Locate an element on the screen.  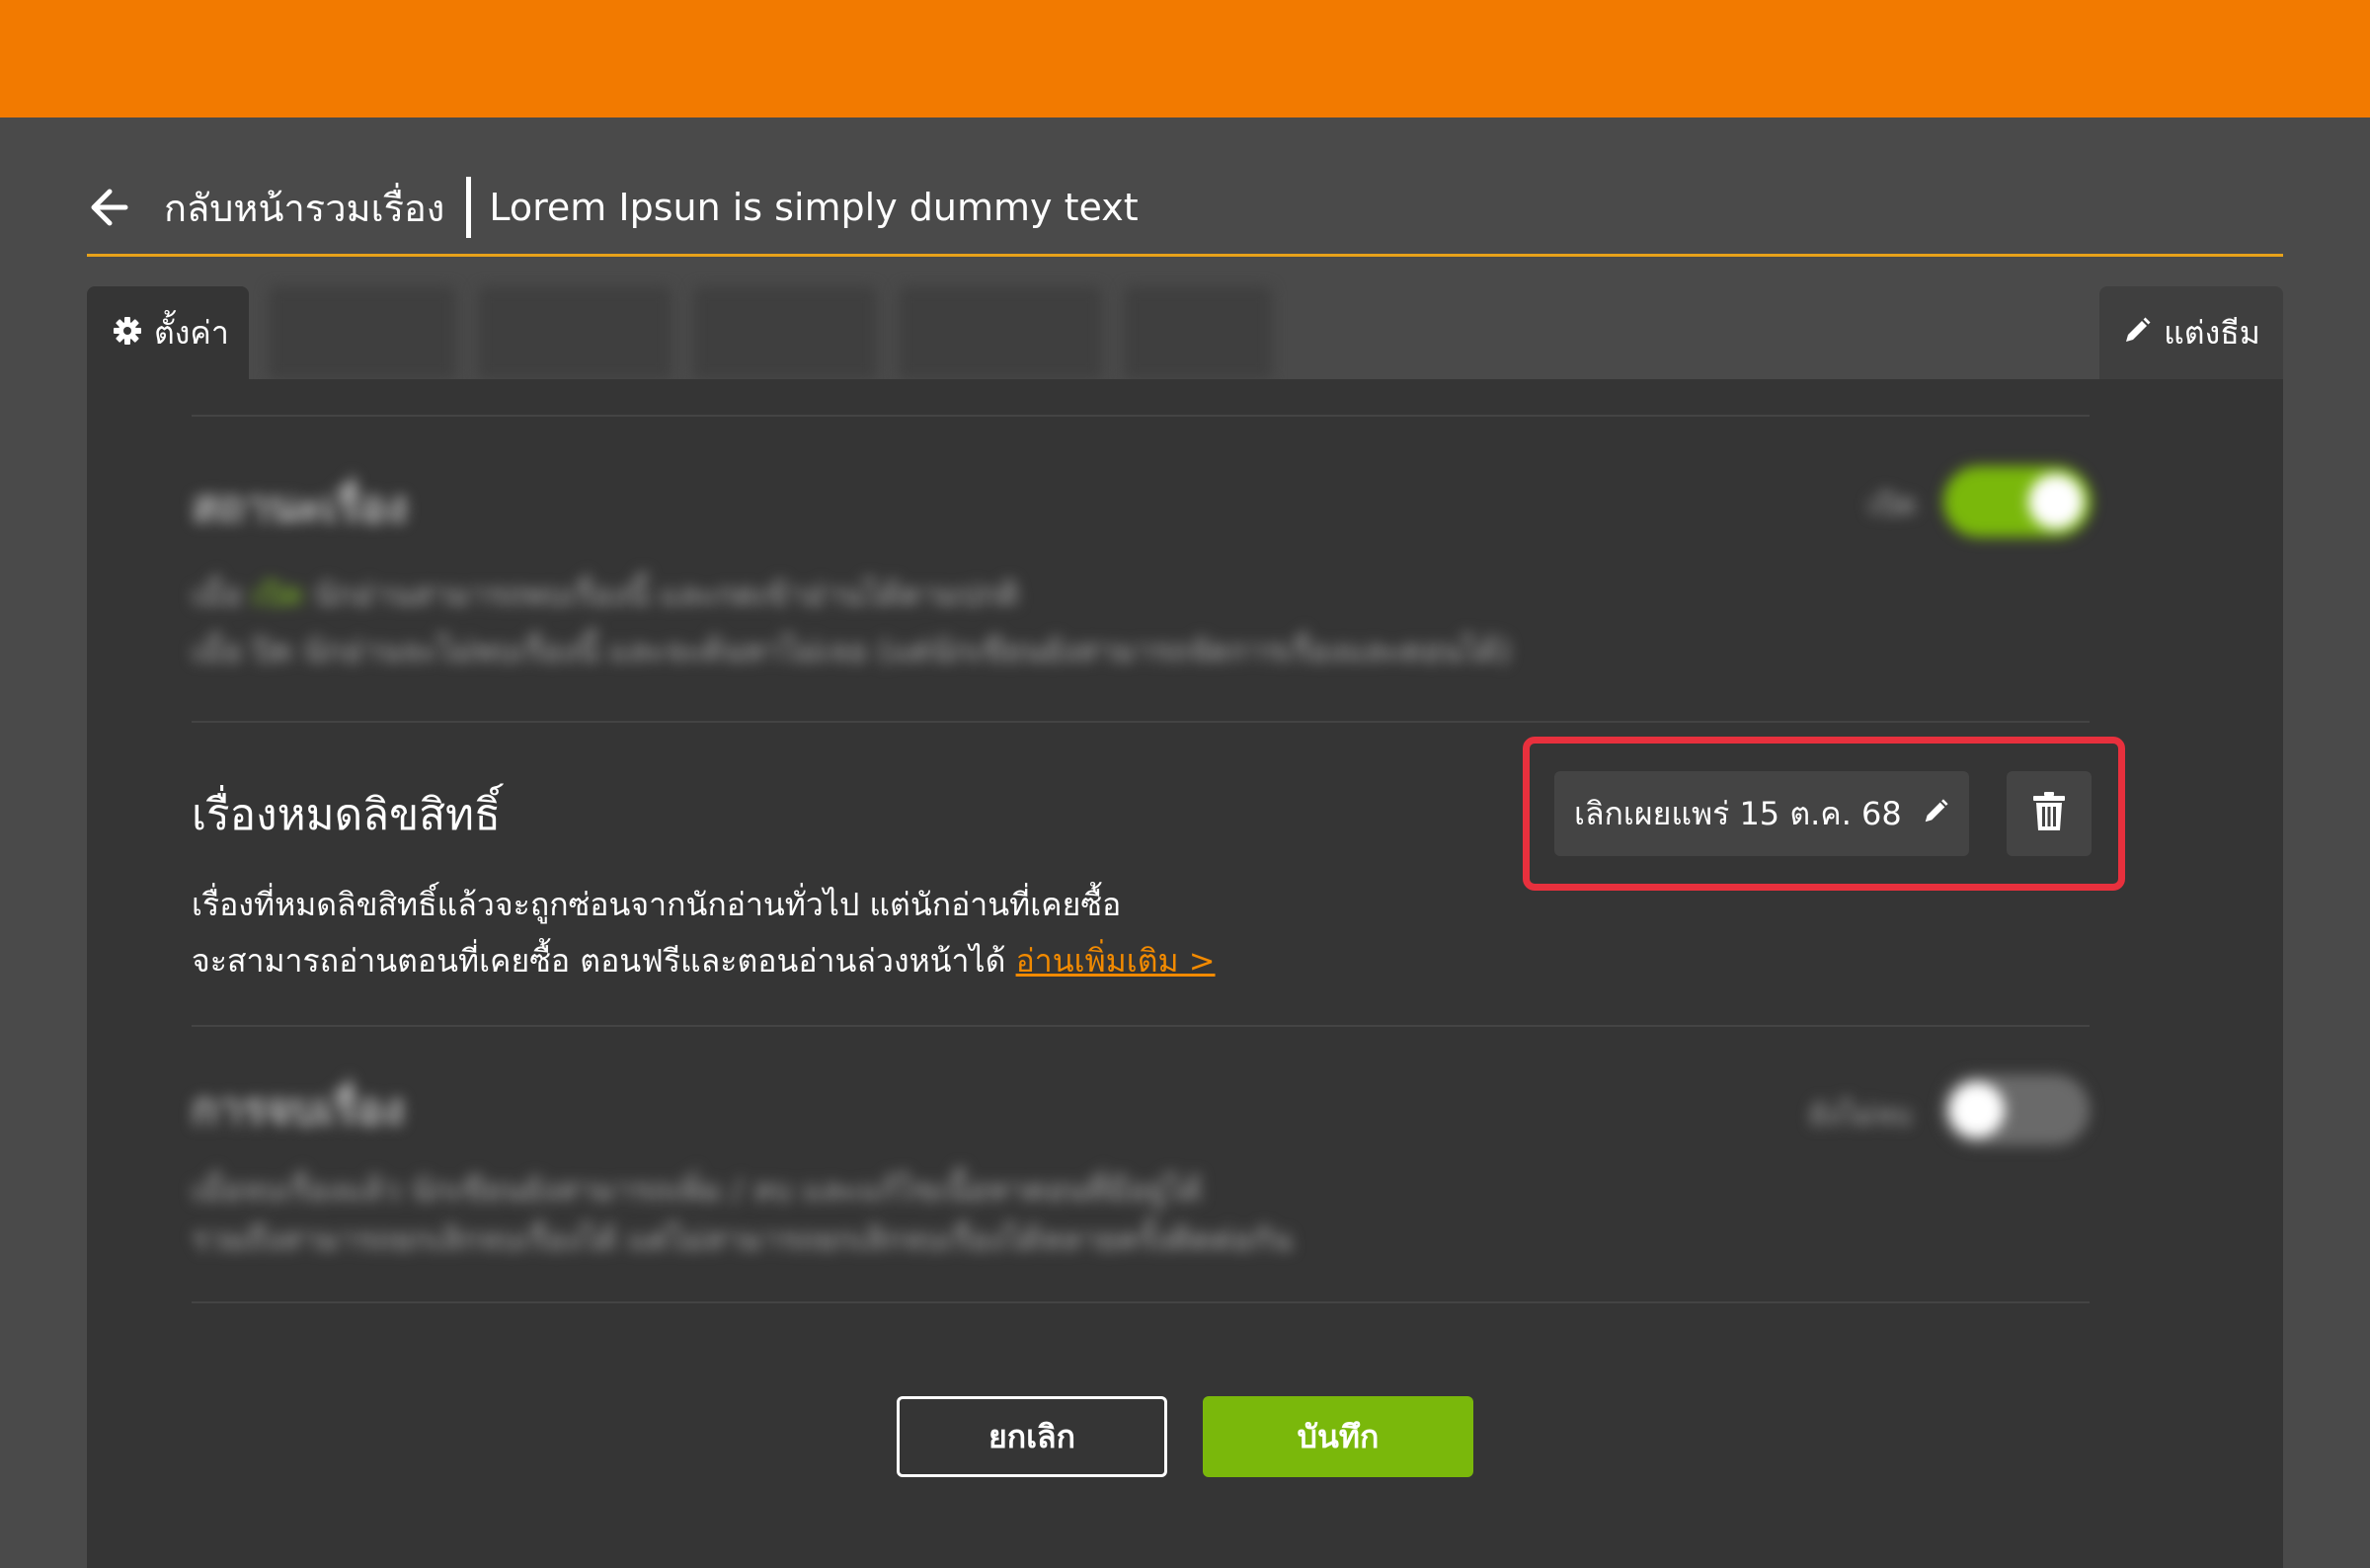
unpublish-date-button: เลิกเผยแพร่ 15 ต.ค. 68 is located at coordinates (1762, 813).